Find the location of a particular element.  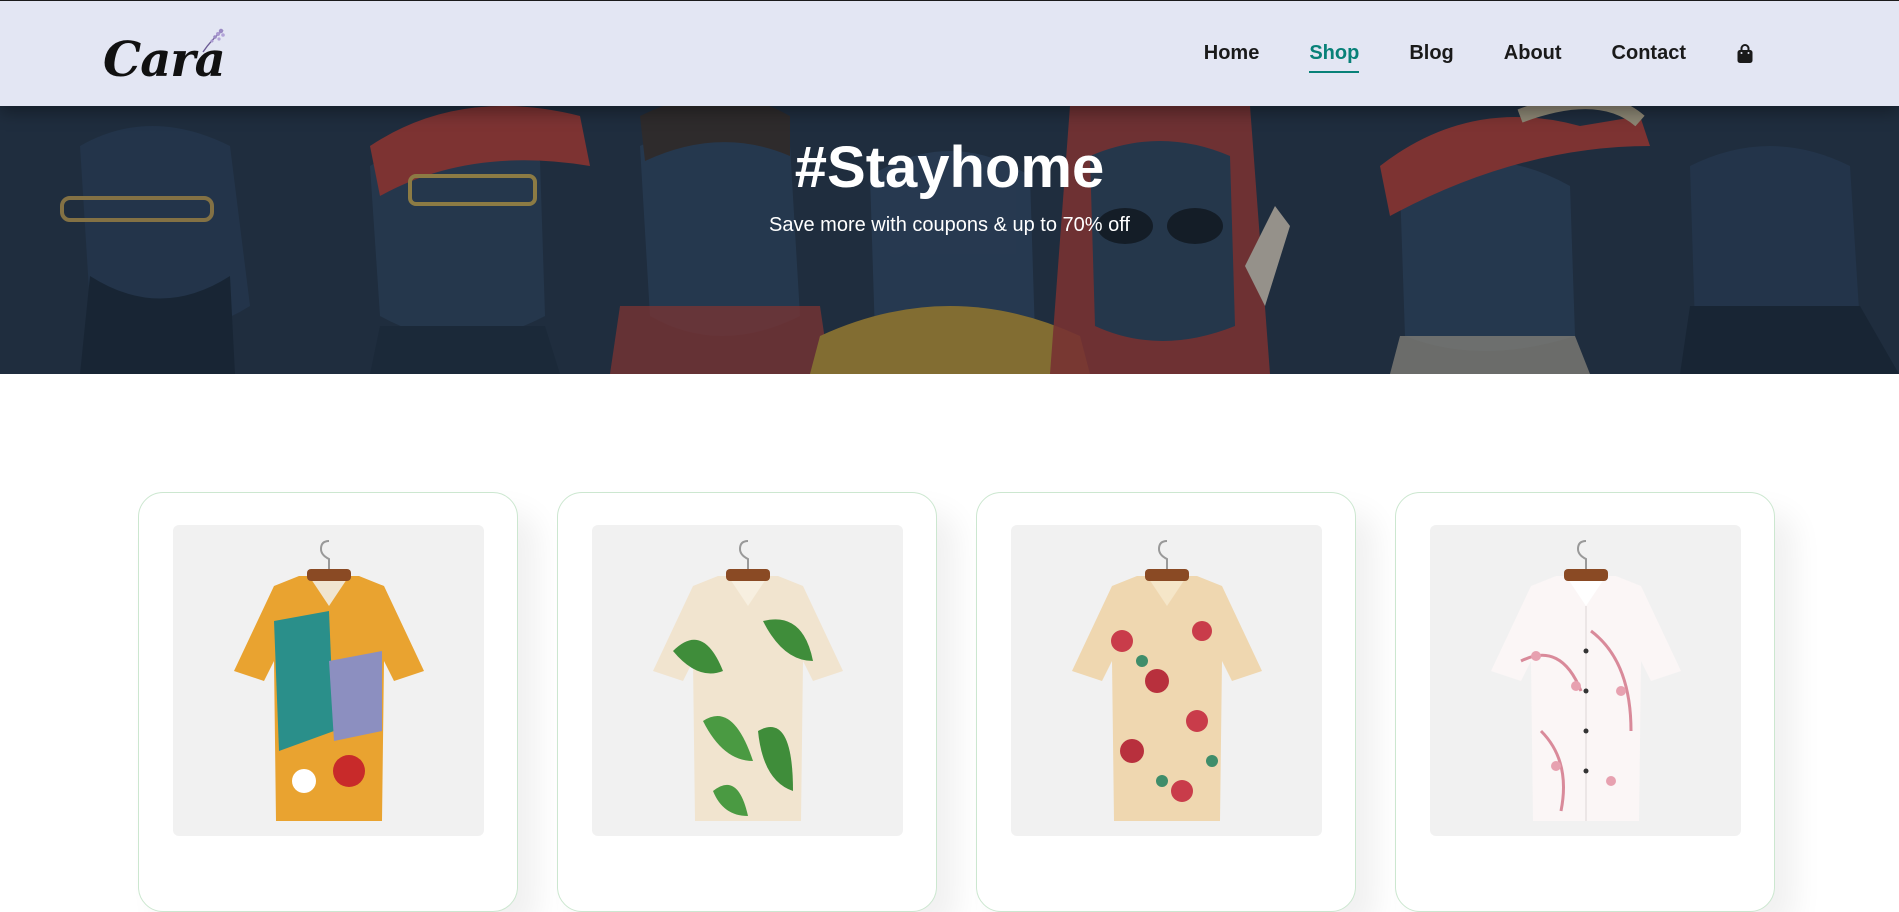

hero-title: #Stayhome is located at coordinates (949, 167).